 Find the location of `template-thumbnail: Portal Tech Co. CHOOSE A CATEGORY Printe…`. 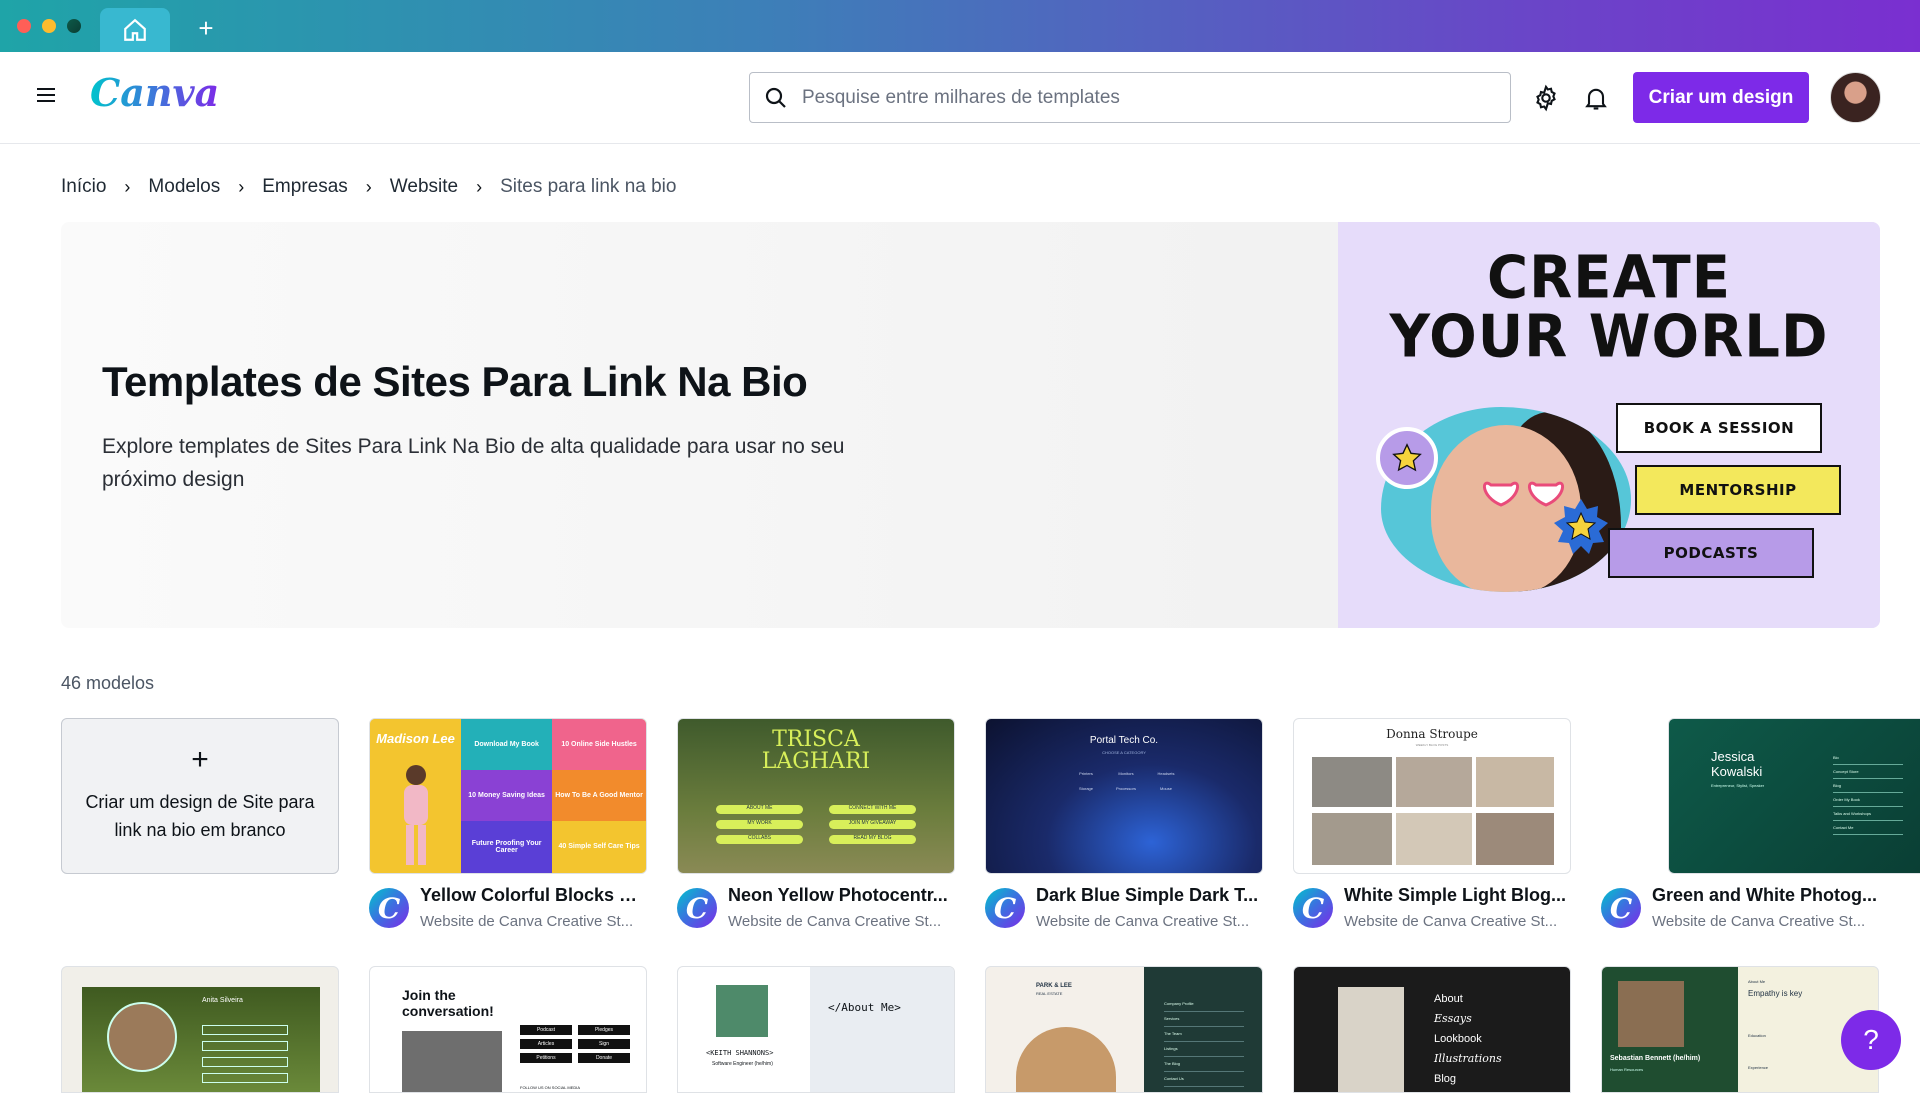

template-thumbnail: Portal Tech Co. CHOOSE A CATEGORY Printe… is located at coordinates (1124, 796).